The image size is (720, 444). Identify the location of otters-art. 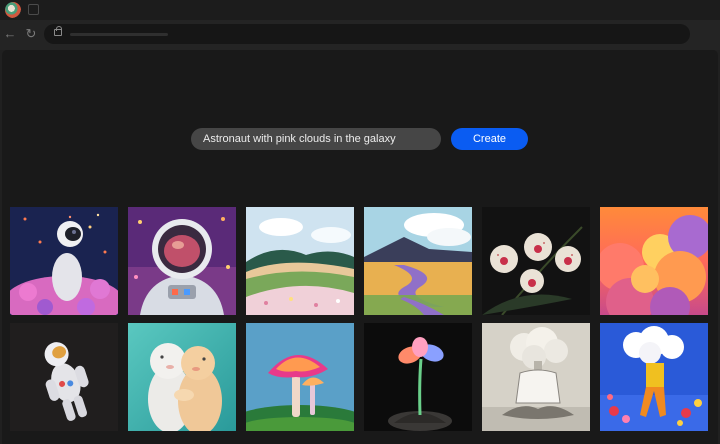
(182, 377).